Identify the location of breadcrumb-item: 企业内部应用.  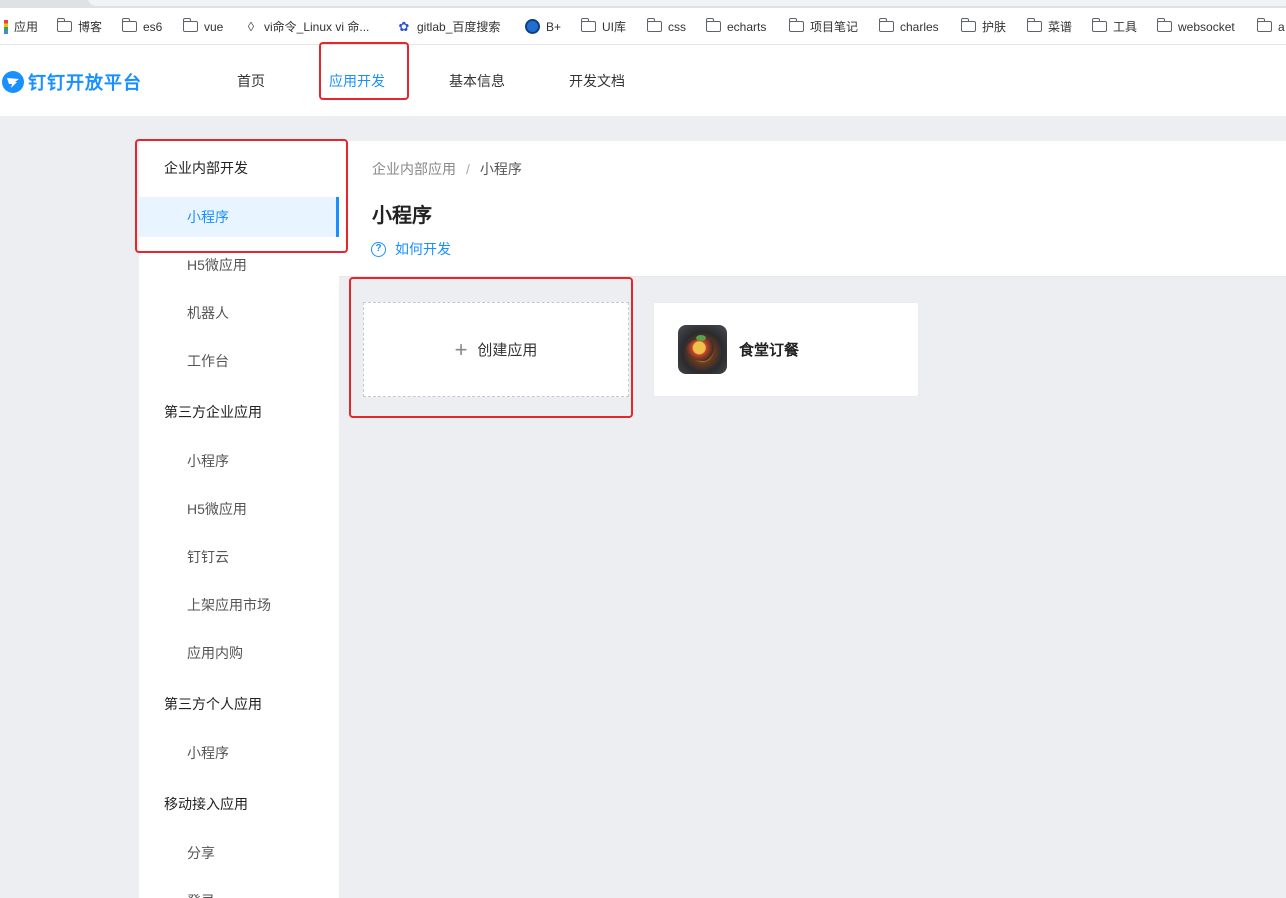
(414, 169).